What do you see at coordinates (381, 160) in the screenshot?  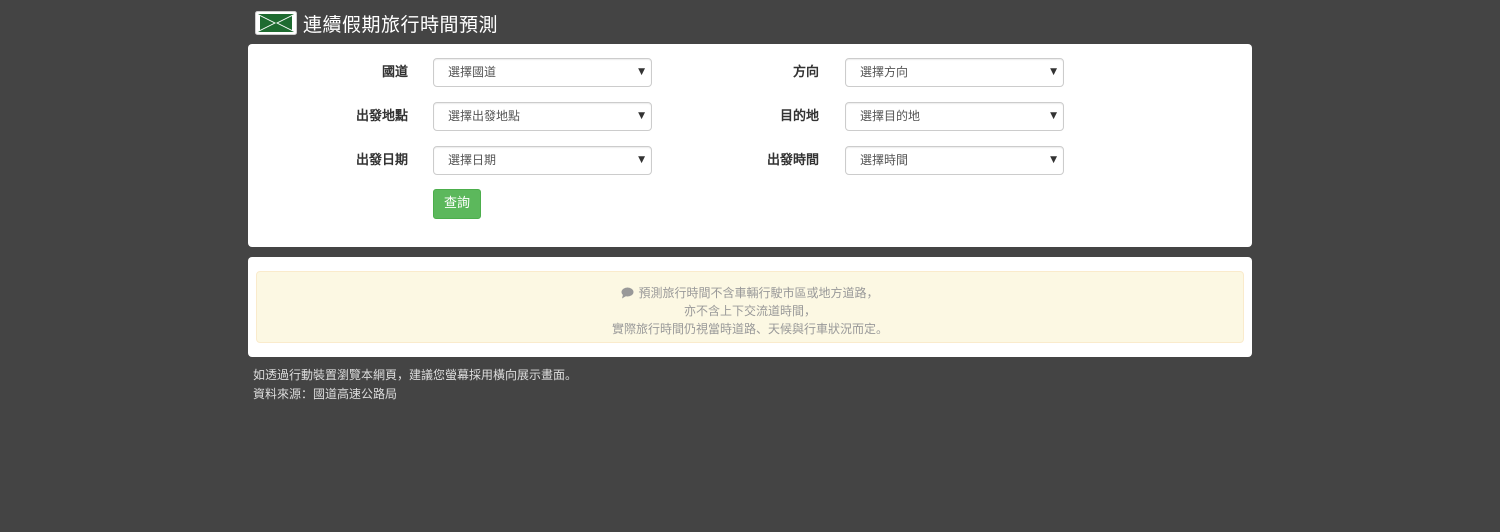 I see `departure-date-label: 出發日期` at bounding box center [381, 160].